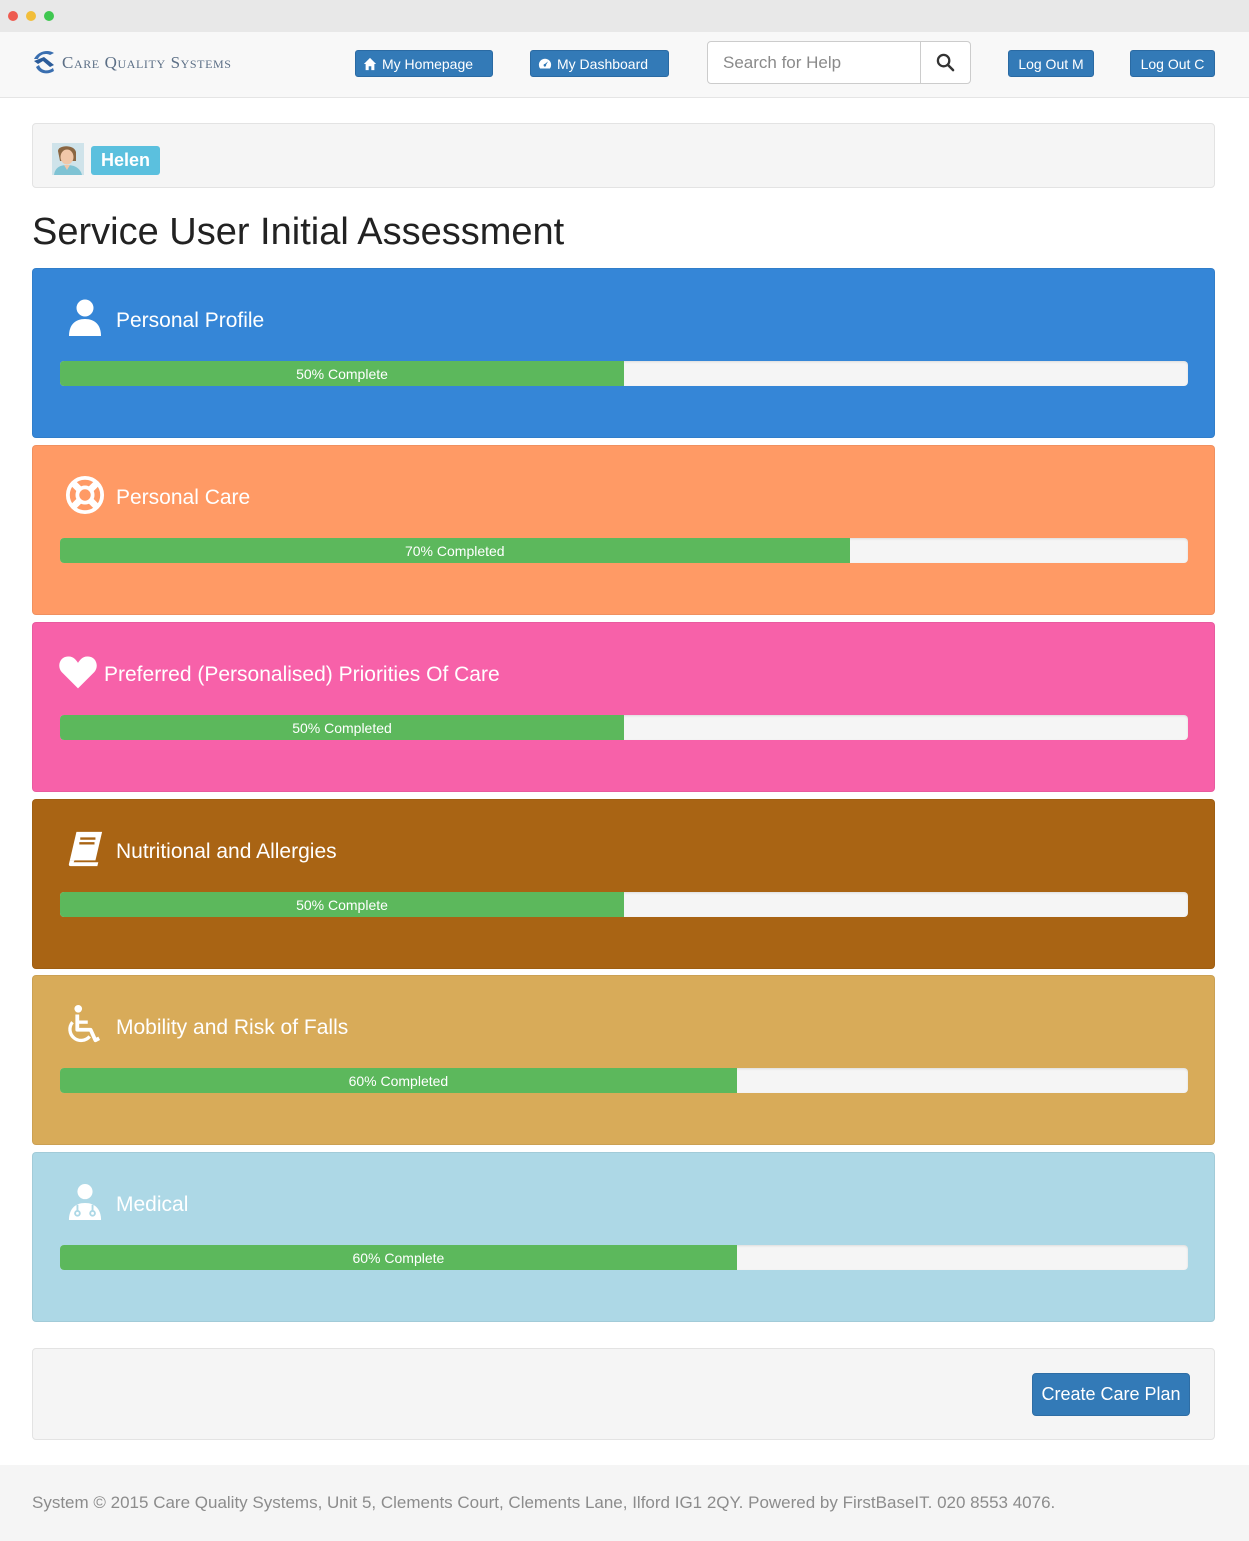  What do you see at coordinates (398, 1257) in the screenshot?
I see `progress-bar: 60% Complete` at bounding box center [398, 1257].